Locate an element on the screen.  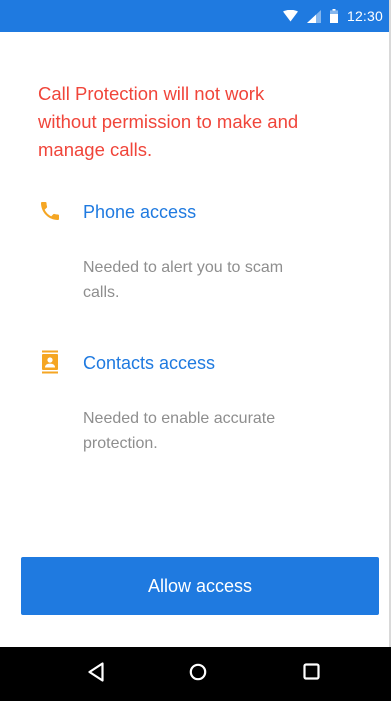
warning-line: Call Protection will not work is located at coordinates (151, 93).